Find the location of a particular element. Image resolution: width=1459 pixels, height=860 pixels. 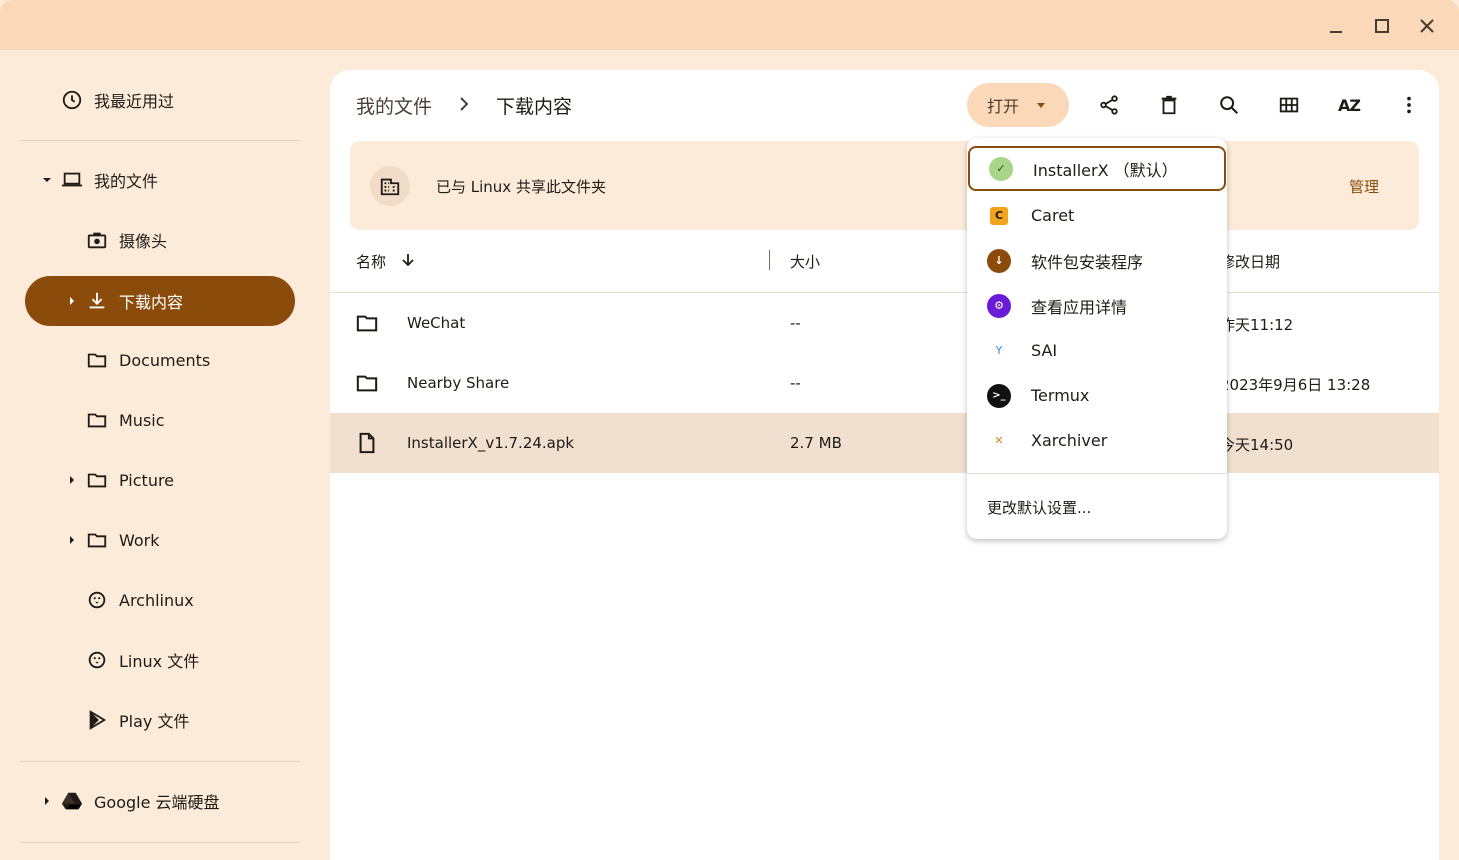

camera-icon is located at coordinates (97, 240).